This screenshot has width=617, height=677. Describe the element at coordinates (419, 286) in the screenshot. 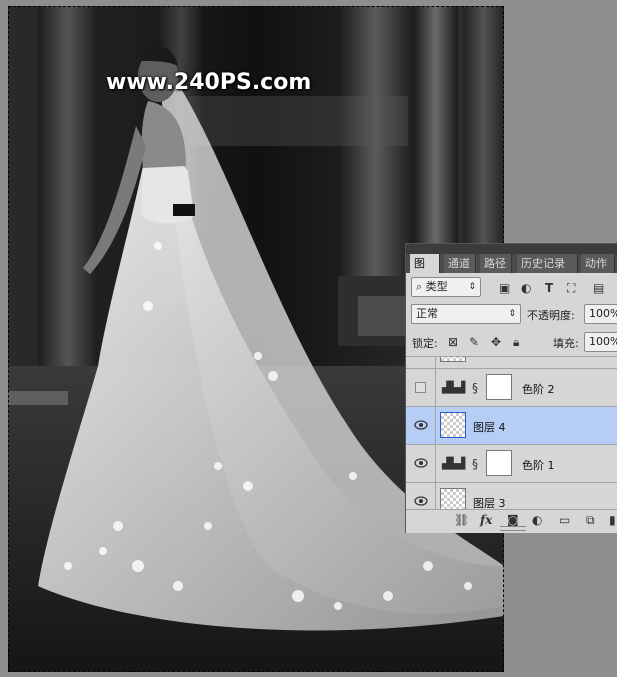

I see `search-icon: ⌕` at that location.